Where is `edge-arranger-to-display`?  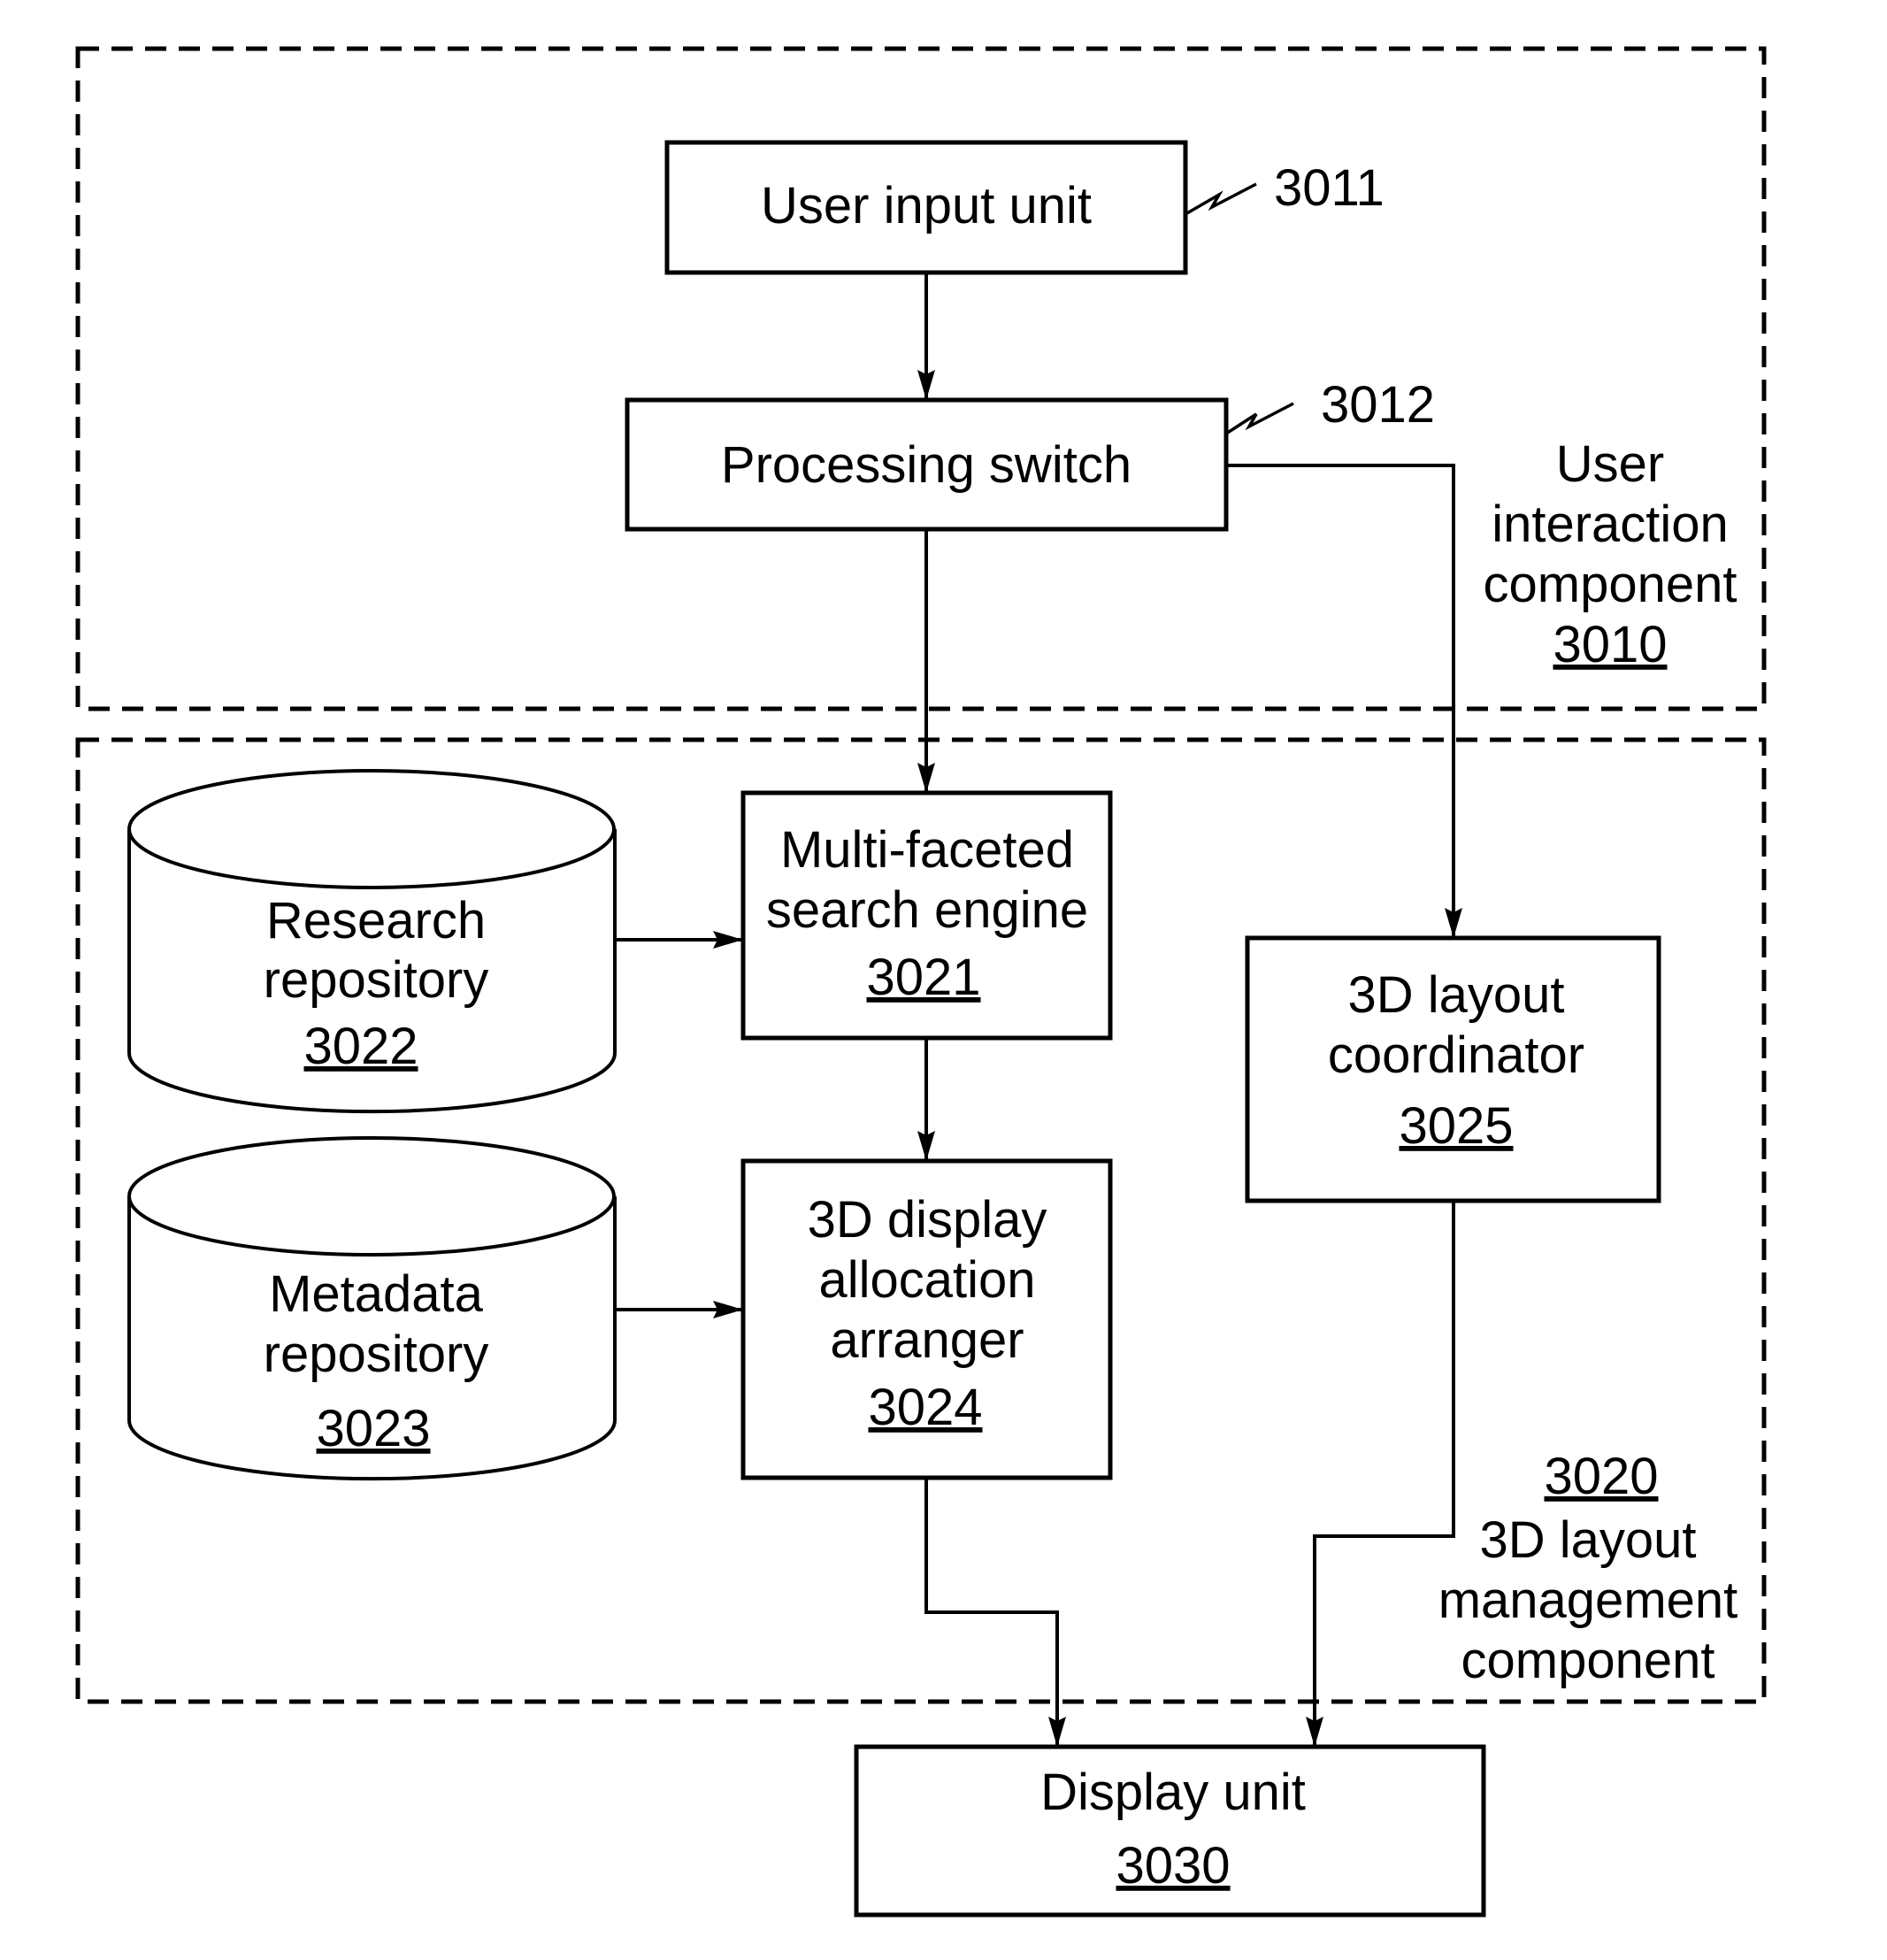 edge-arranger-to-display is located at coordinates (995, 1612).